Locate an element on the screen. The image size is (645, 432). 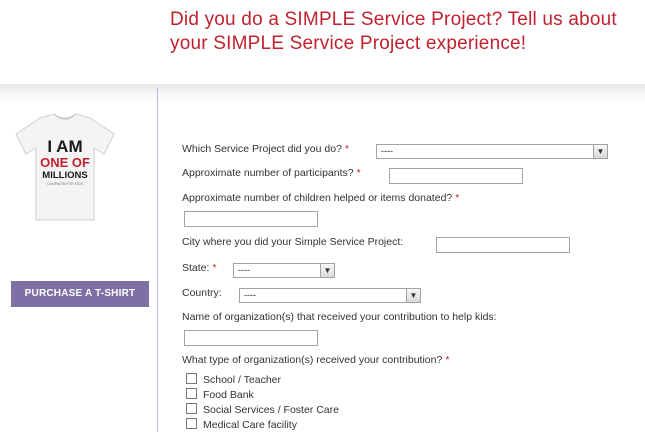
participants-input is located at coordinates (456, 176).